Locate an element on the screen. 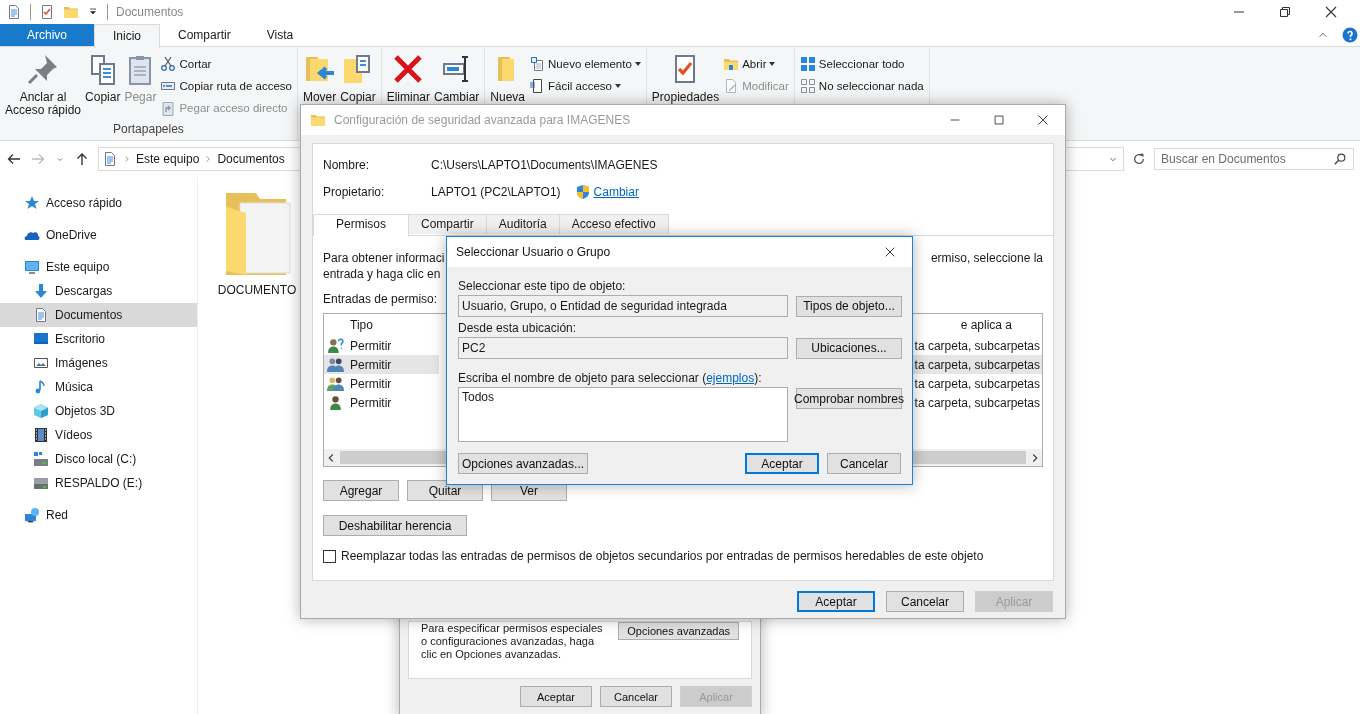 The height and width of the screenshot is (714, 1360). select-all-icon is located at coordinates (807, 64).